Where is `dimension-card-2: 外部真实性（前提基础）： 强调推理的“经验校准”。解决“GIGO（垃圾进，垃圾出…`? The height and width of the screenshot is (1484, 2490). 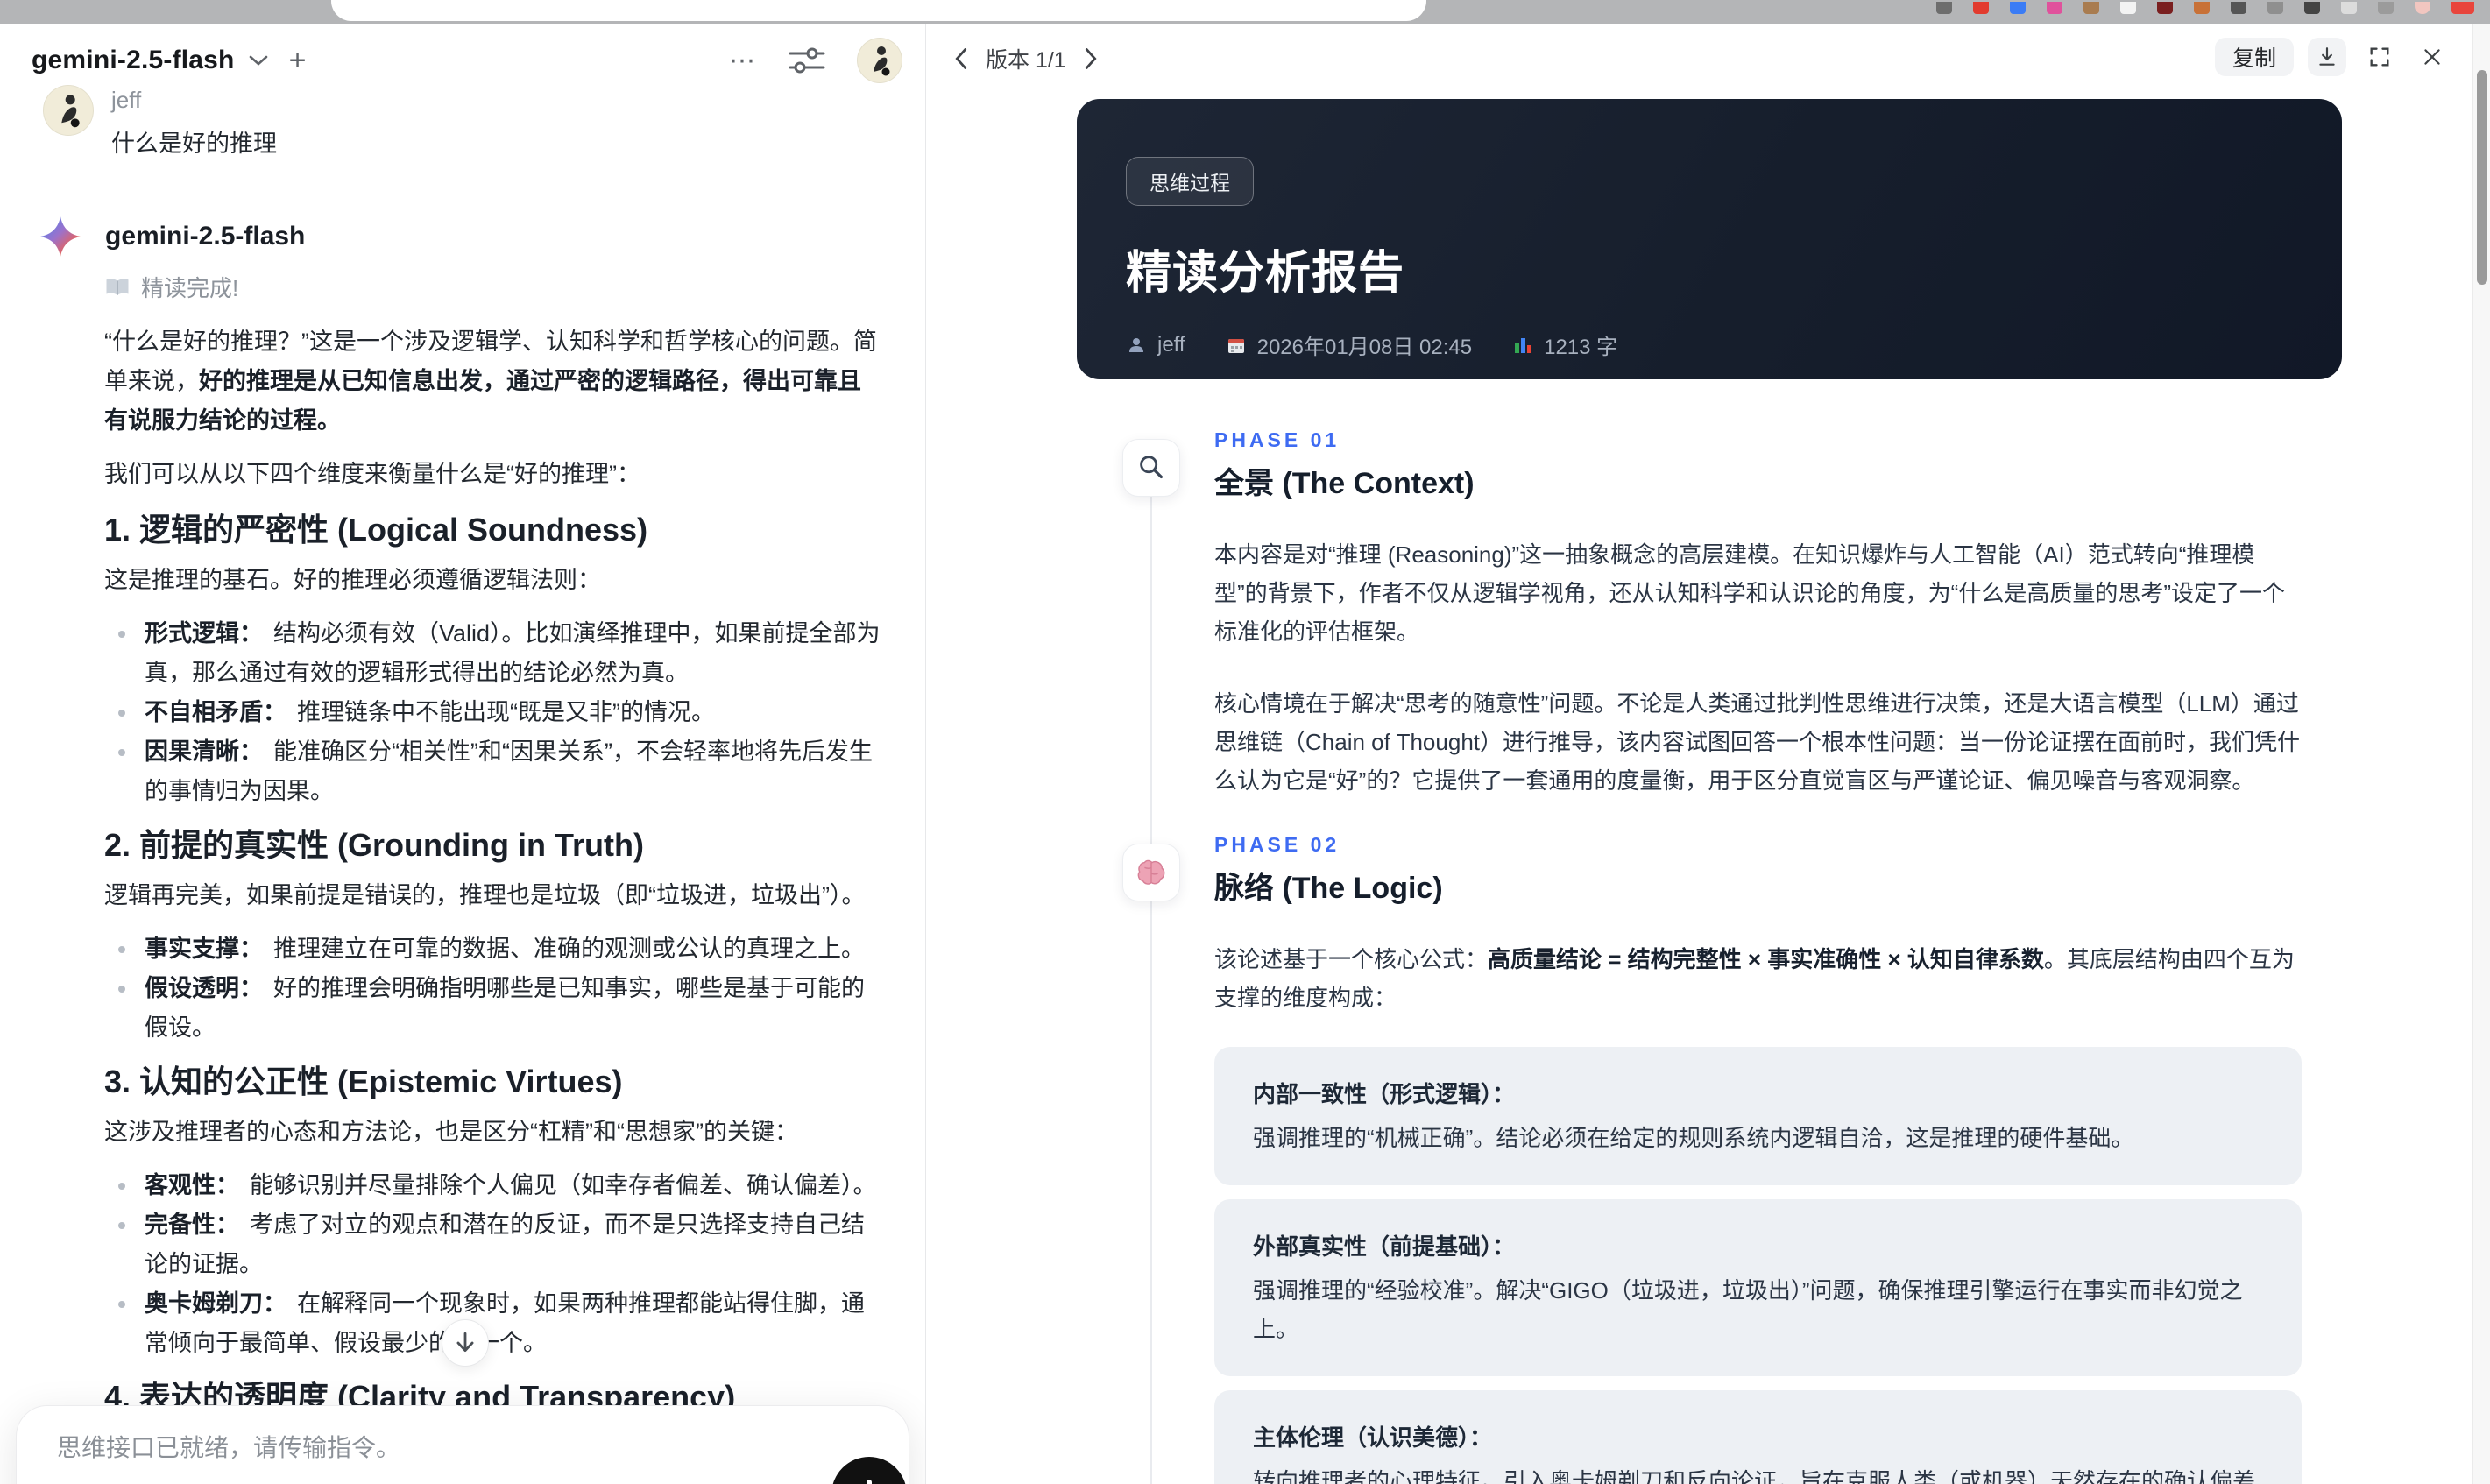 dimension-card-2: 外部真实性（前提基础）： 强调推理的“经验校准”。解决“GIGO（垃圾进，垃圾出… is located at coordinates (1758, 1287).